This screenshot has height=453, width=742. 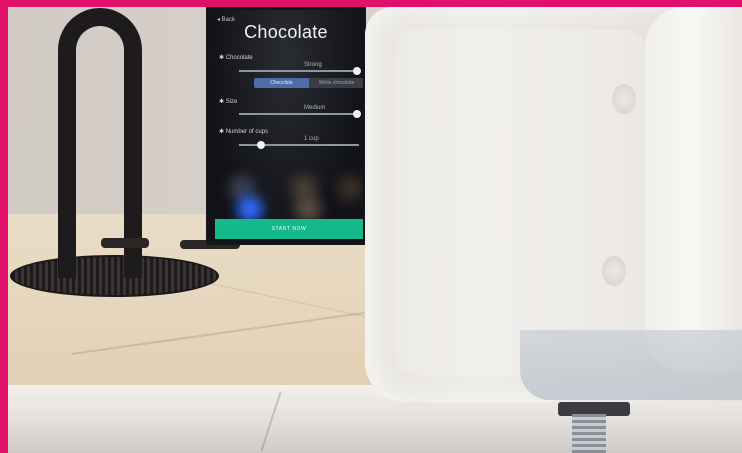 I want to click on chocolate-strength-slider, so click(x=300, y=71).